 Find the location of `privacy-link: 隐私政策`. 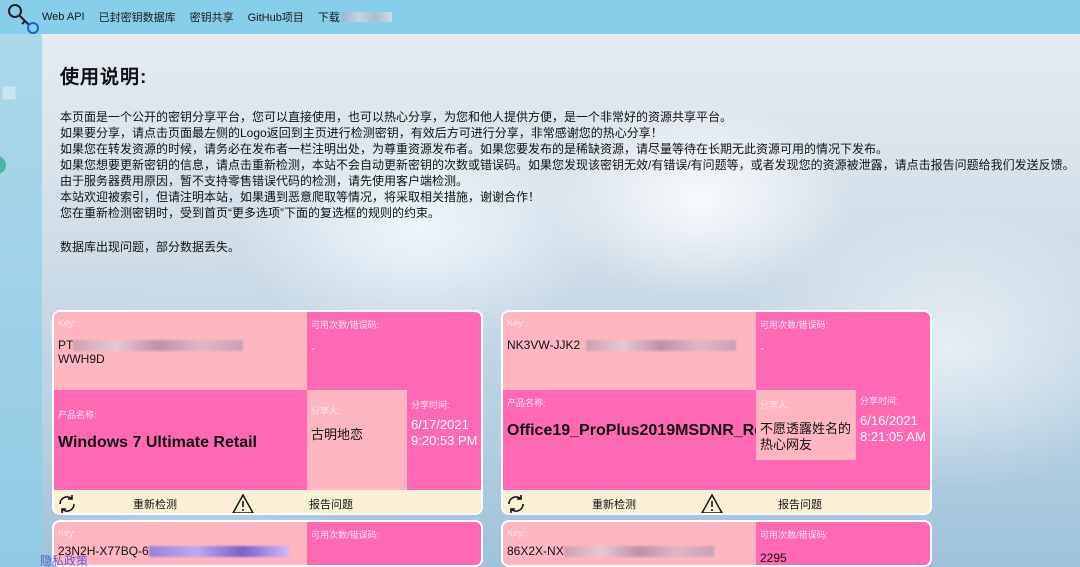

privacy-link: 隐私政策 is located at coordinates (64, 559).